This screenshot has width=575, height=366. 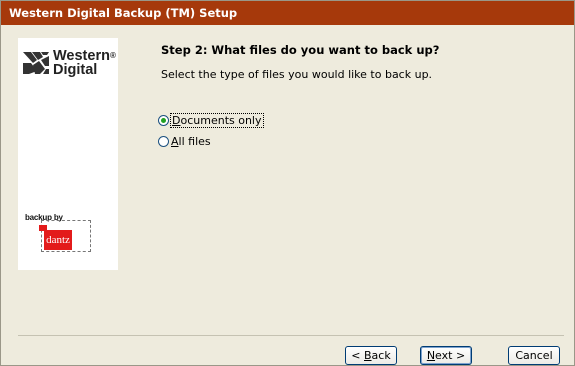 What do you see at coordinates (163, 120) in the screenshot?
I see `documents-only-radio` at bounding box center [163, 120].